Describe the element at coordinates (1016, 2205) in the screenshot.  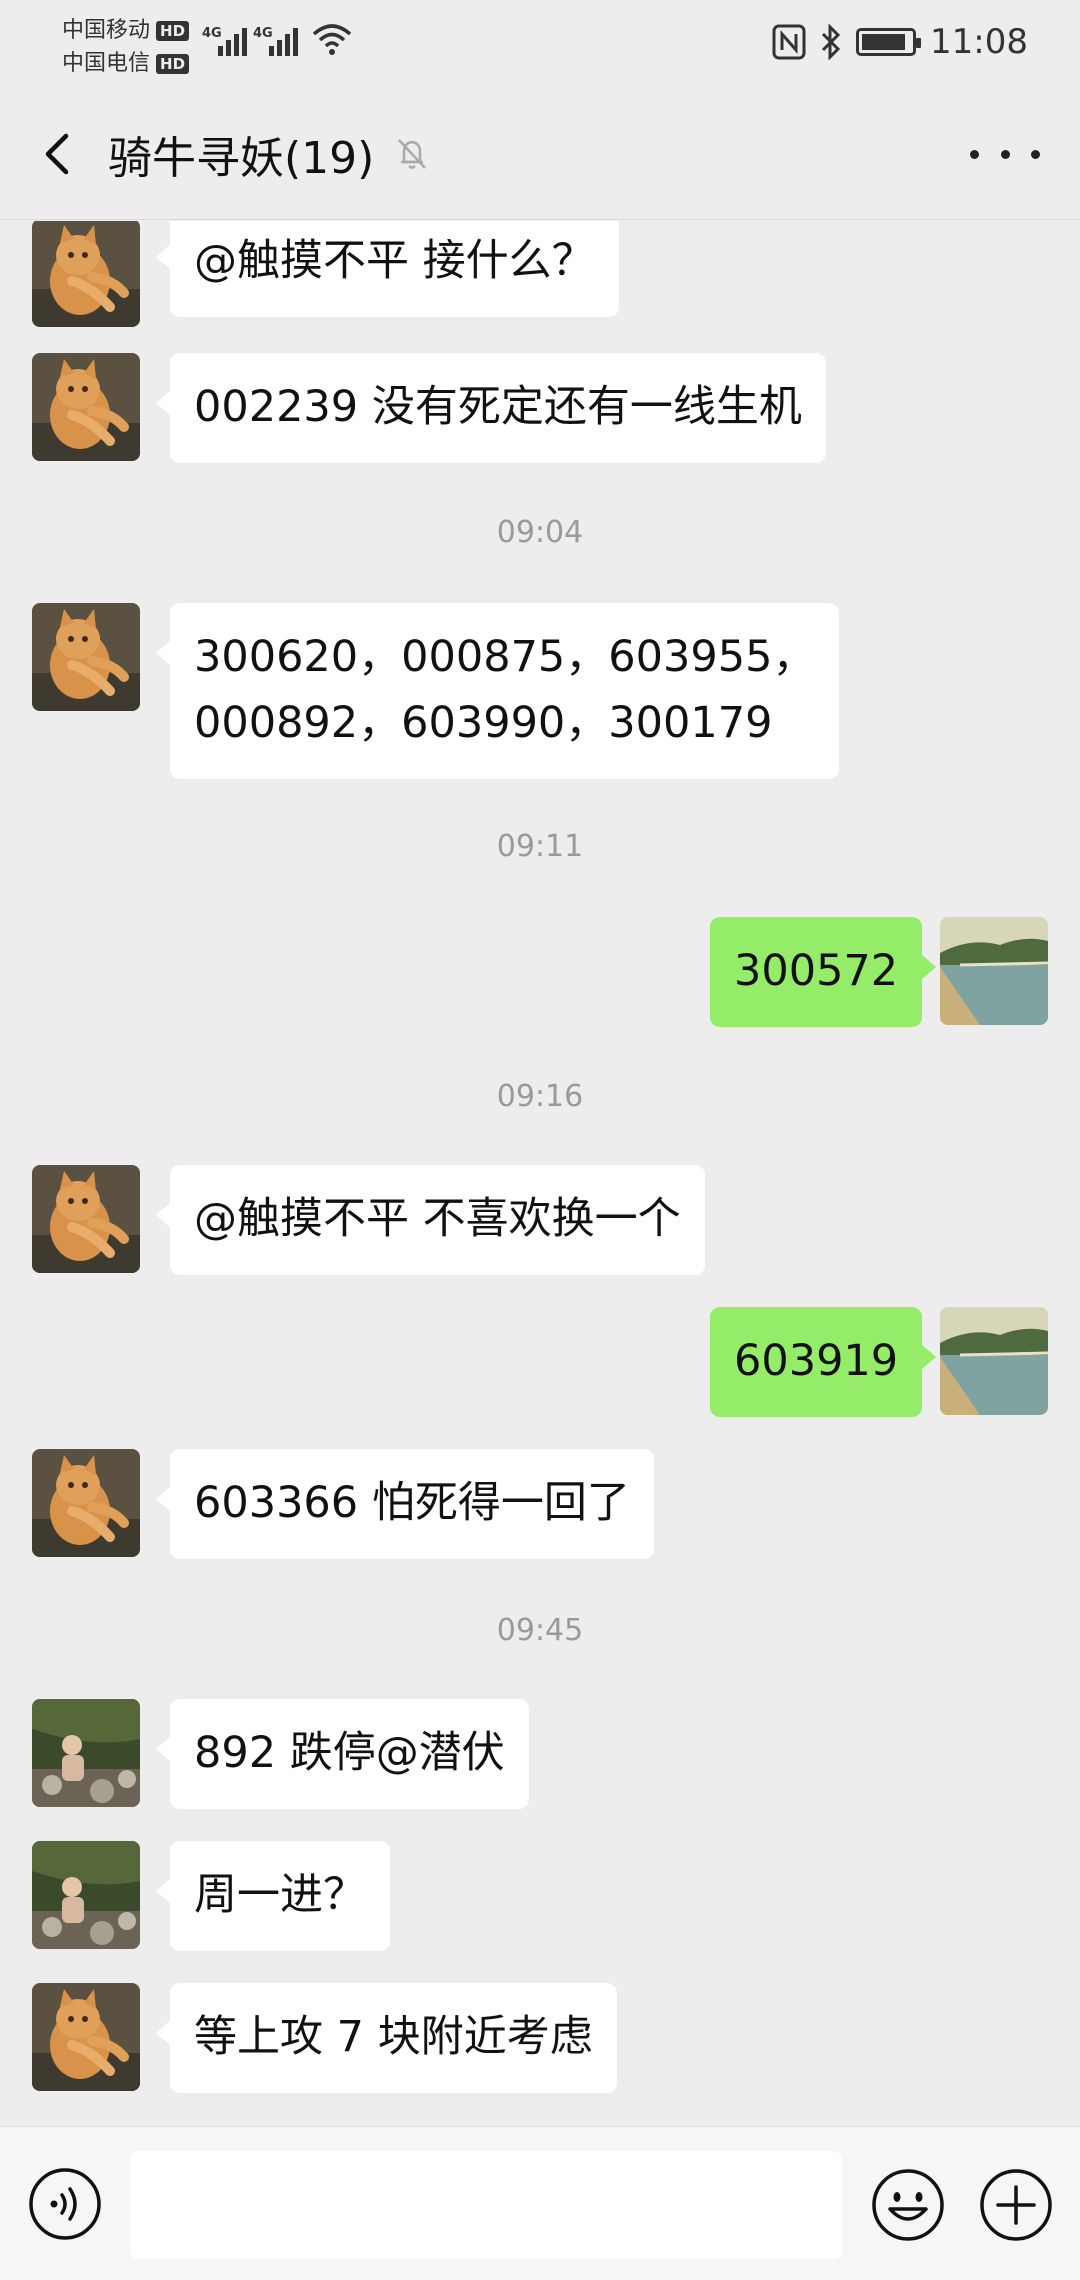
I see `plus-more-icon` at that location.